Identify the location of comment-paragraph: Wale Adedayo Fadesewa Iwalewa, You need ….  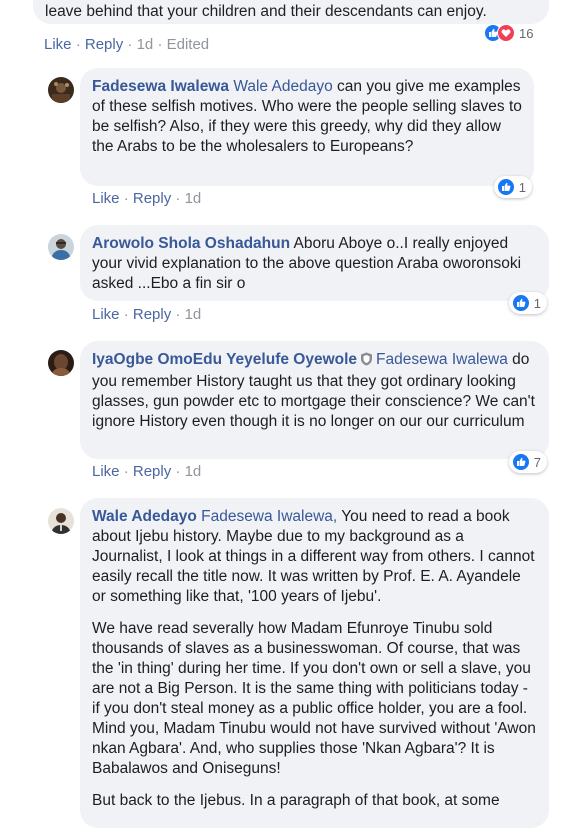
(314, 557).